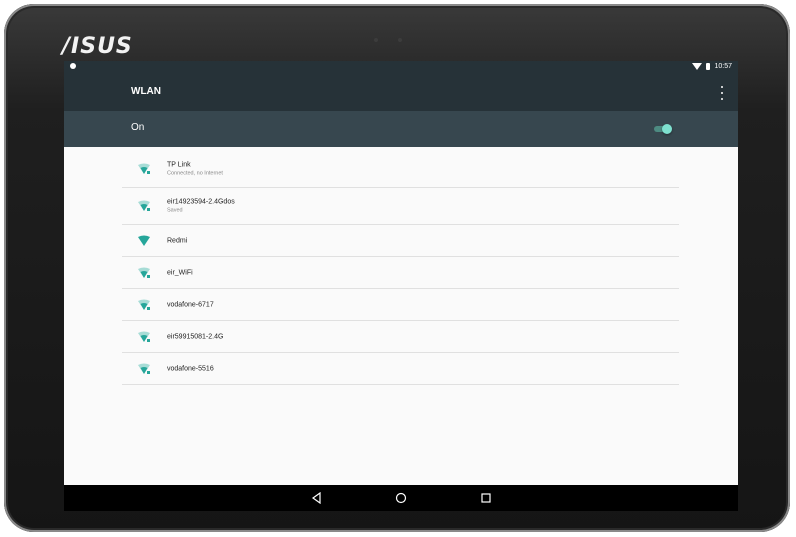 The image size is (796, 537). Describe the element at coordinates (400, 305) in the screenshot. I see `network-row: vodafone-6717` at that location.